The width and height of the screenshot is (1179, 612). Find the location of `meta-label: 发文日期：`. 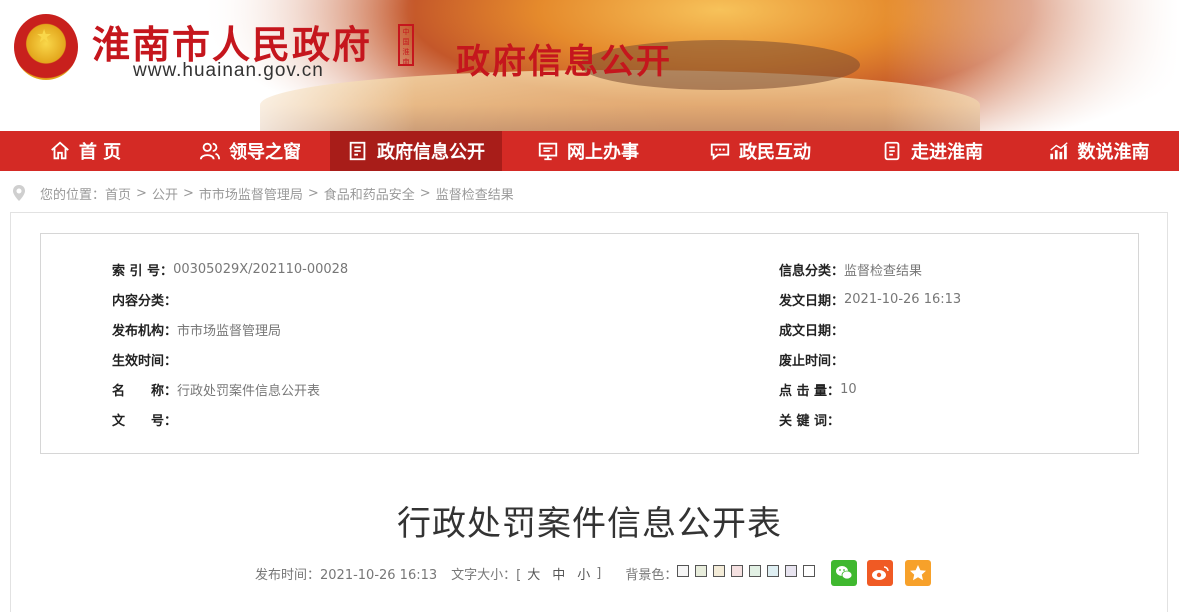

meta-label: 发文日期： is located at coordinates (812, 301).